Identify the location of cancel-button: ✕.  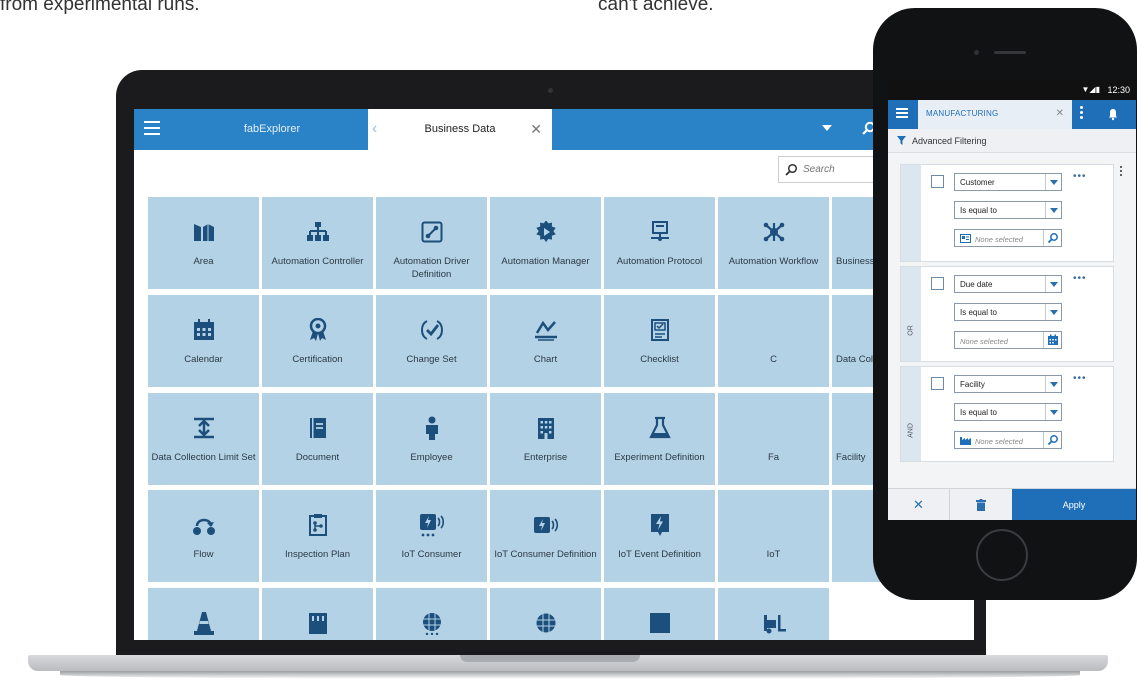
(919, 504).